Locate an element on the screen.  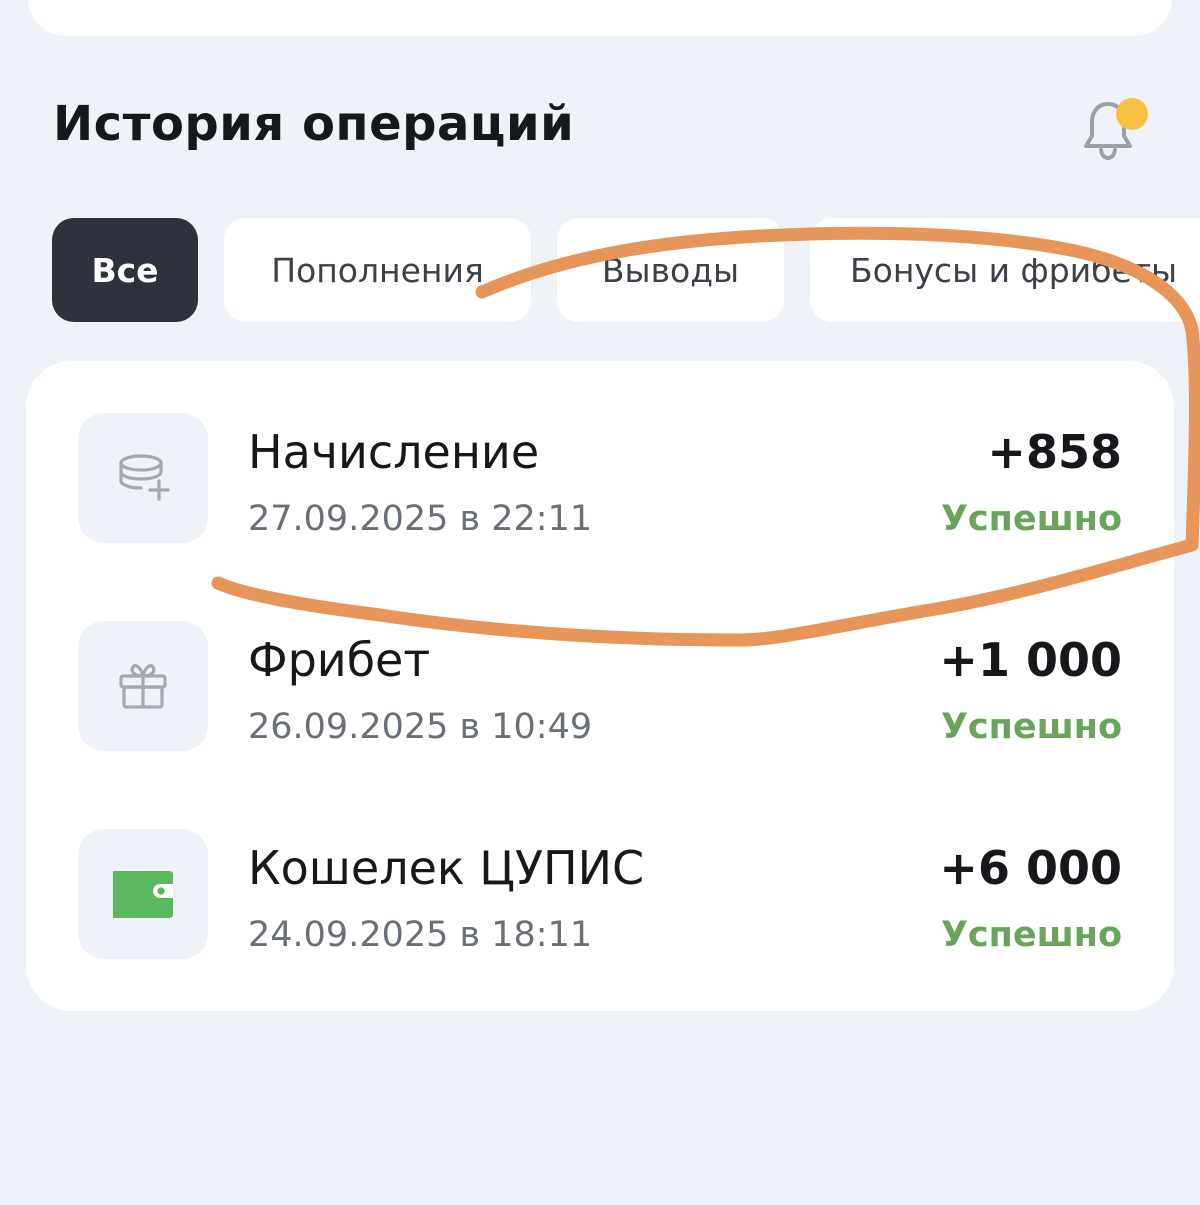
transaction-row: Фрибет 26.09.2025 в 10:49 +1 000 Успешно is located at coordinates (600, 686).